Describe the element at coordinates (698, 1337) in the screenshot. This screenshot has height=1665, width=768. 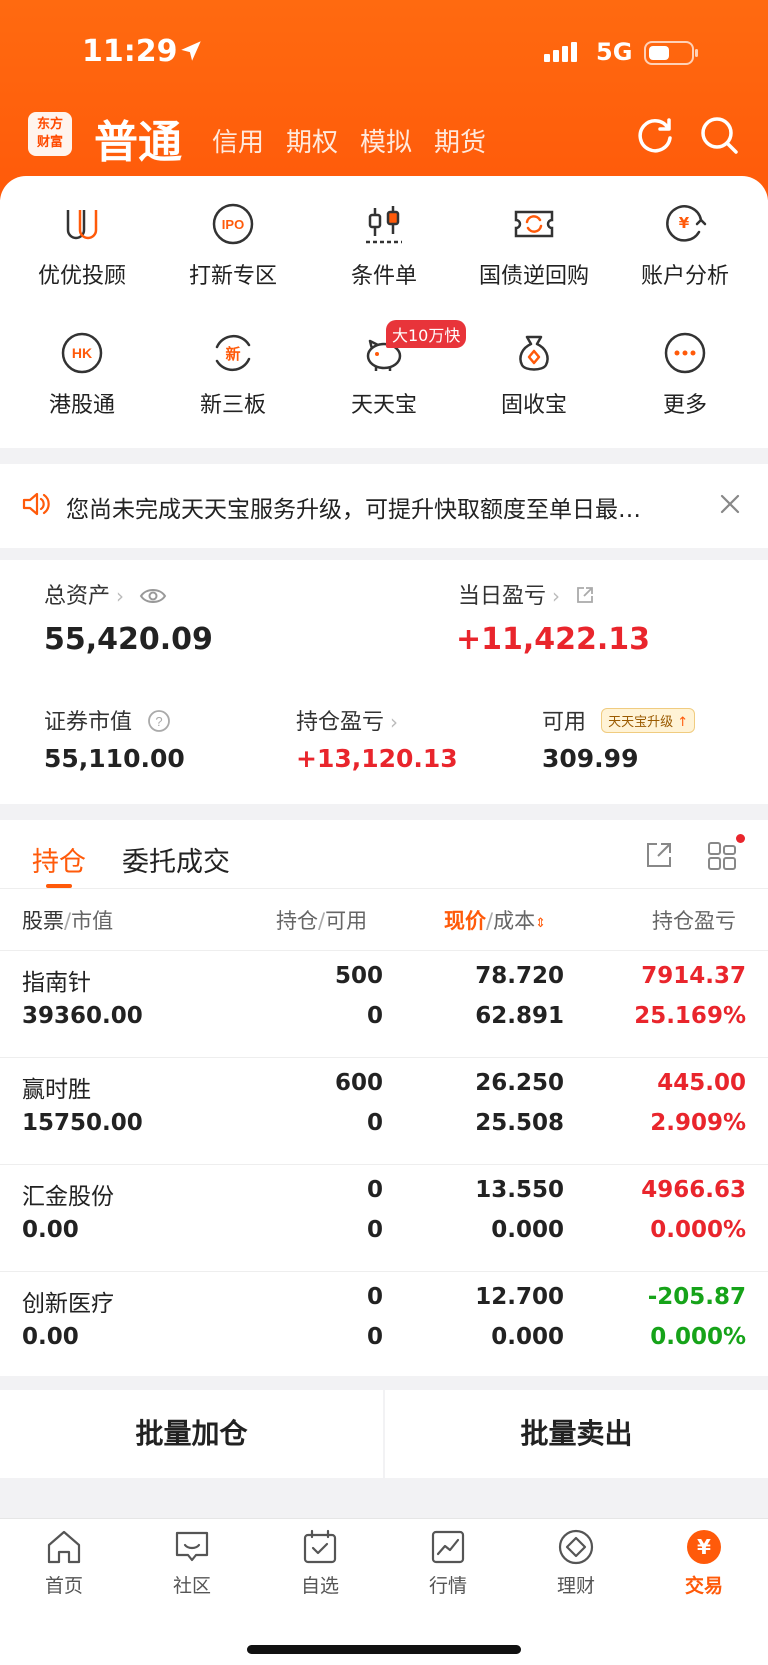
I see `stock-pl-pct: 0.000%` at that location.